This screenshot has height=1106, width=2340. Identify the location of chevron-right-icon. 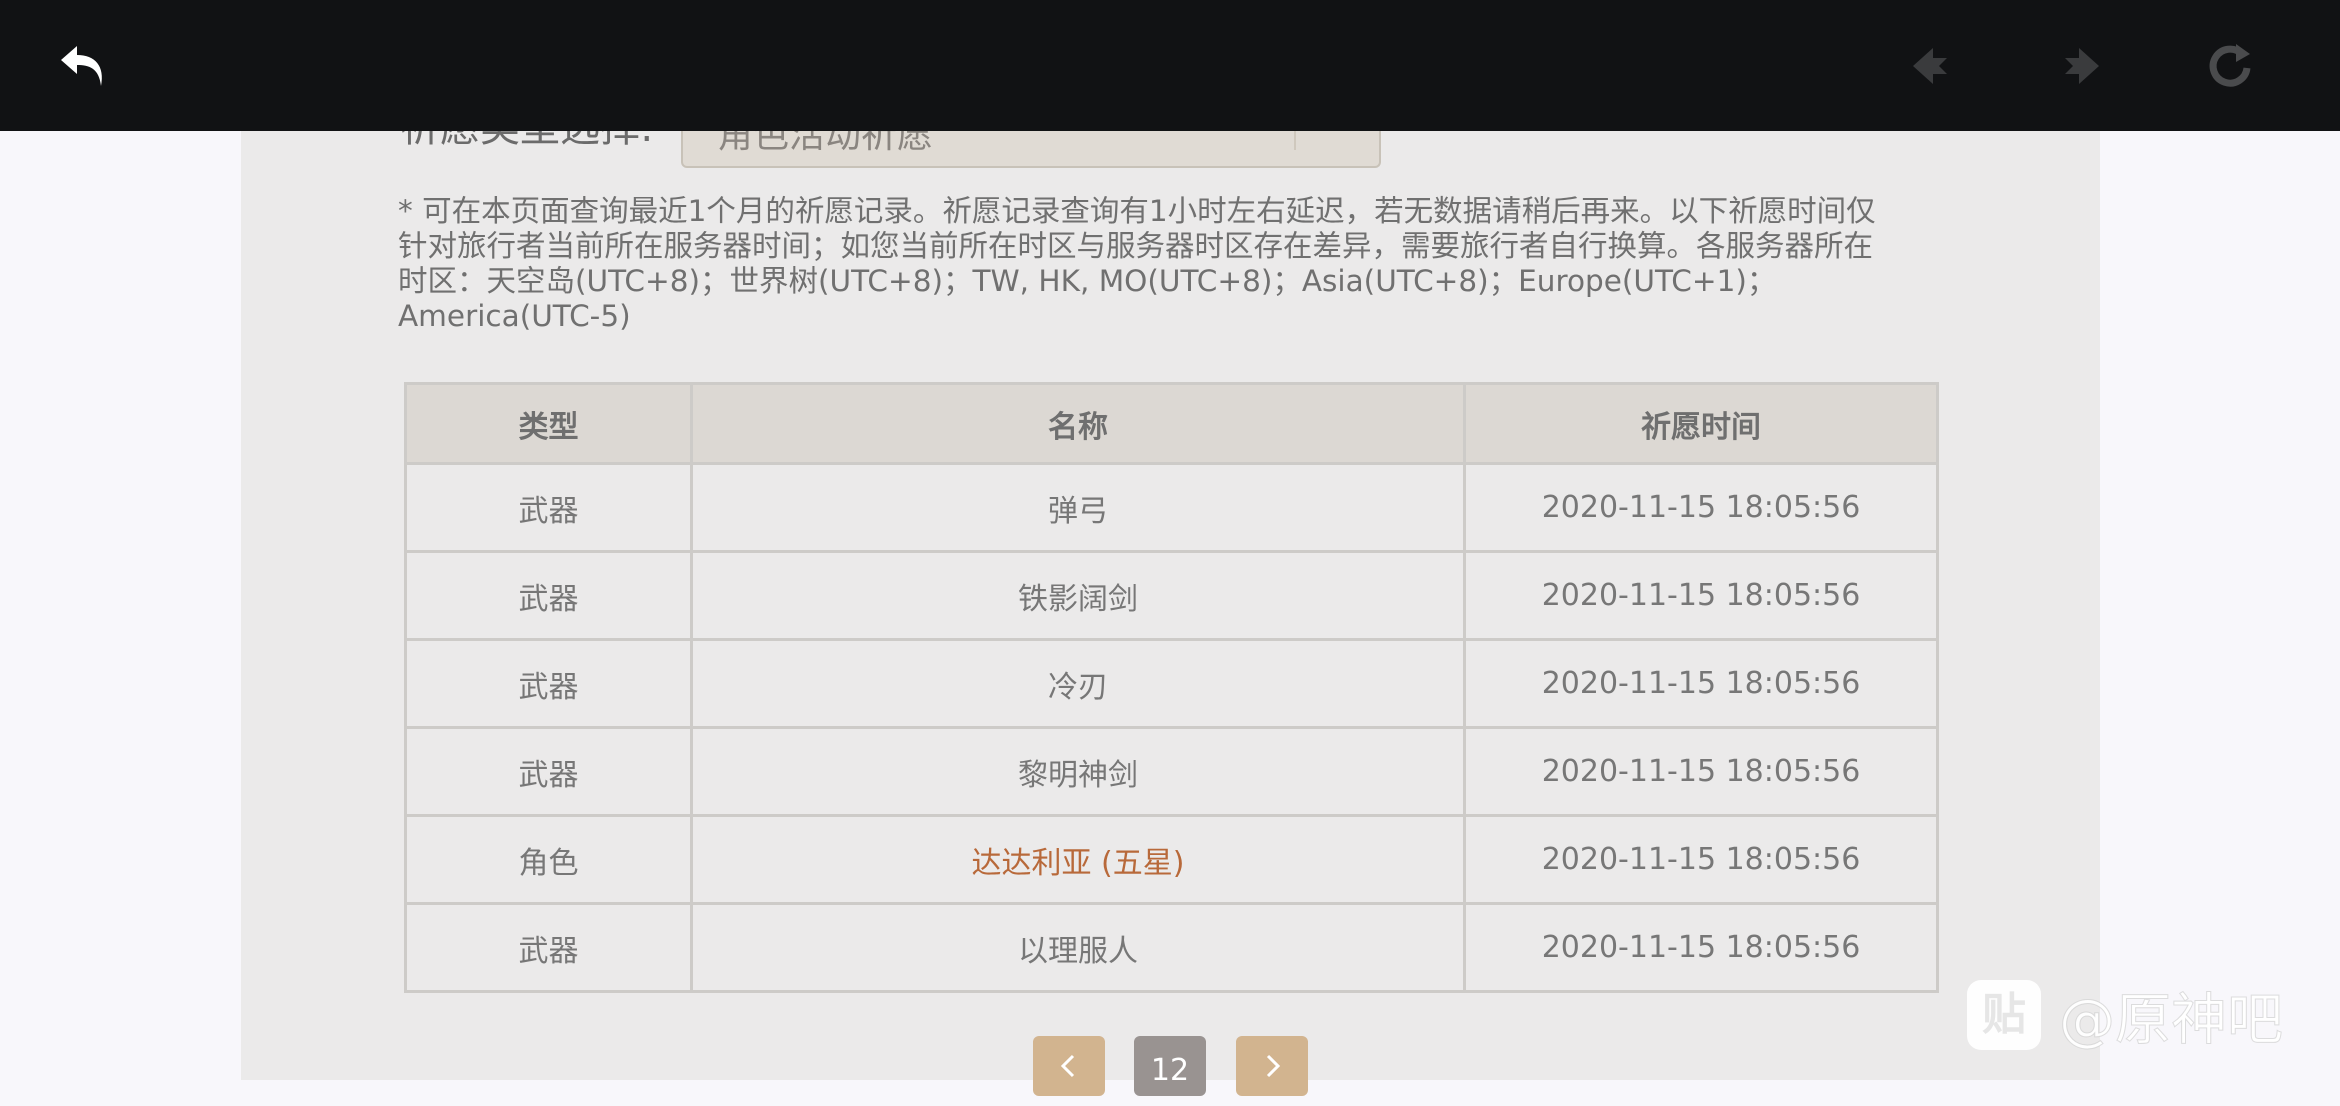
(1273, 1066).